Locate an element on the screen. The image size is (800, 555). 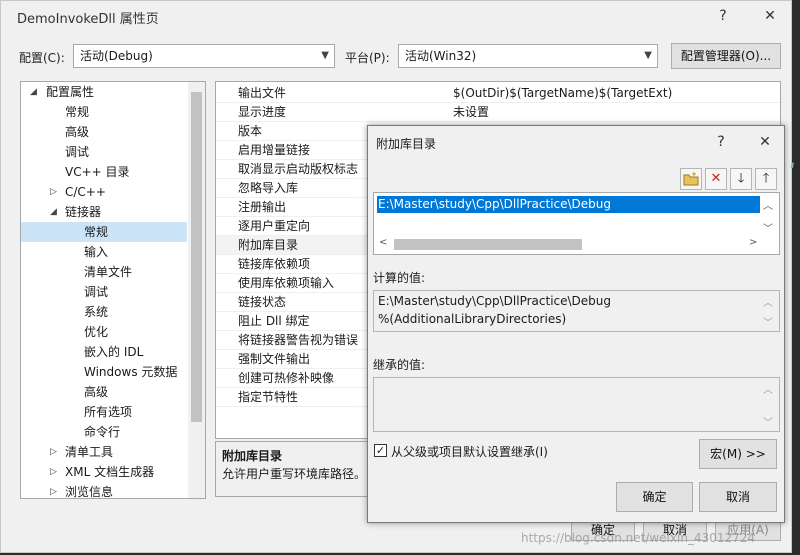
dialog-title: 附加库目录 is located at coordinates (406, 144).